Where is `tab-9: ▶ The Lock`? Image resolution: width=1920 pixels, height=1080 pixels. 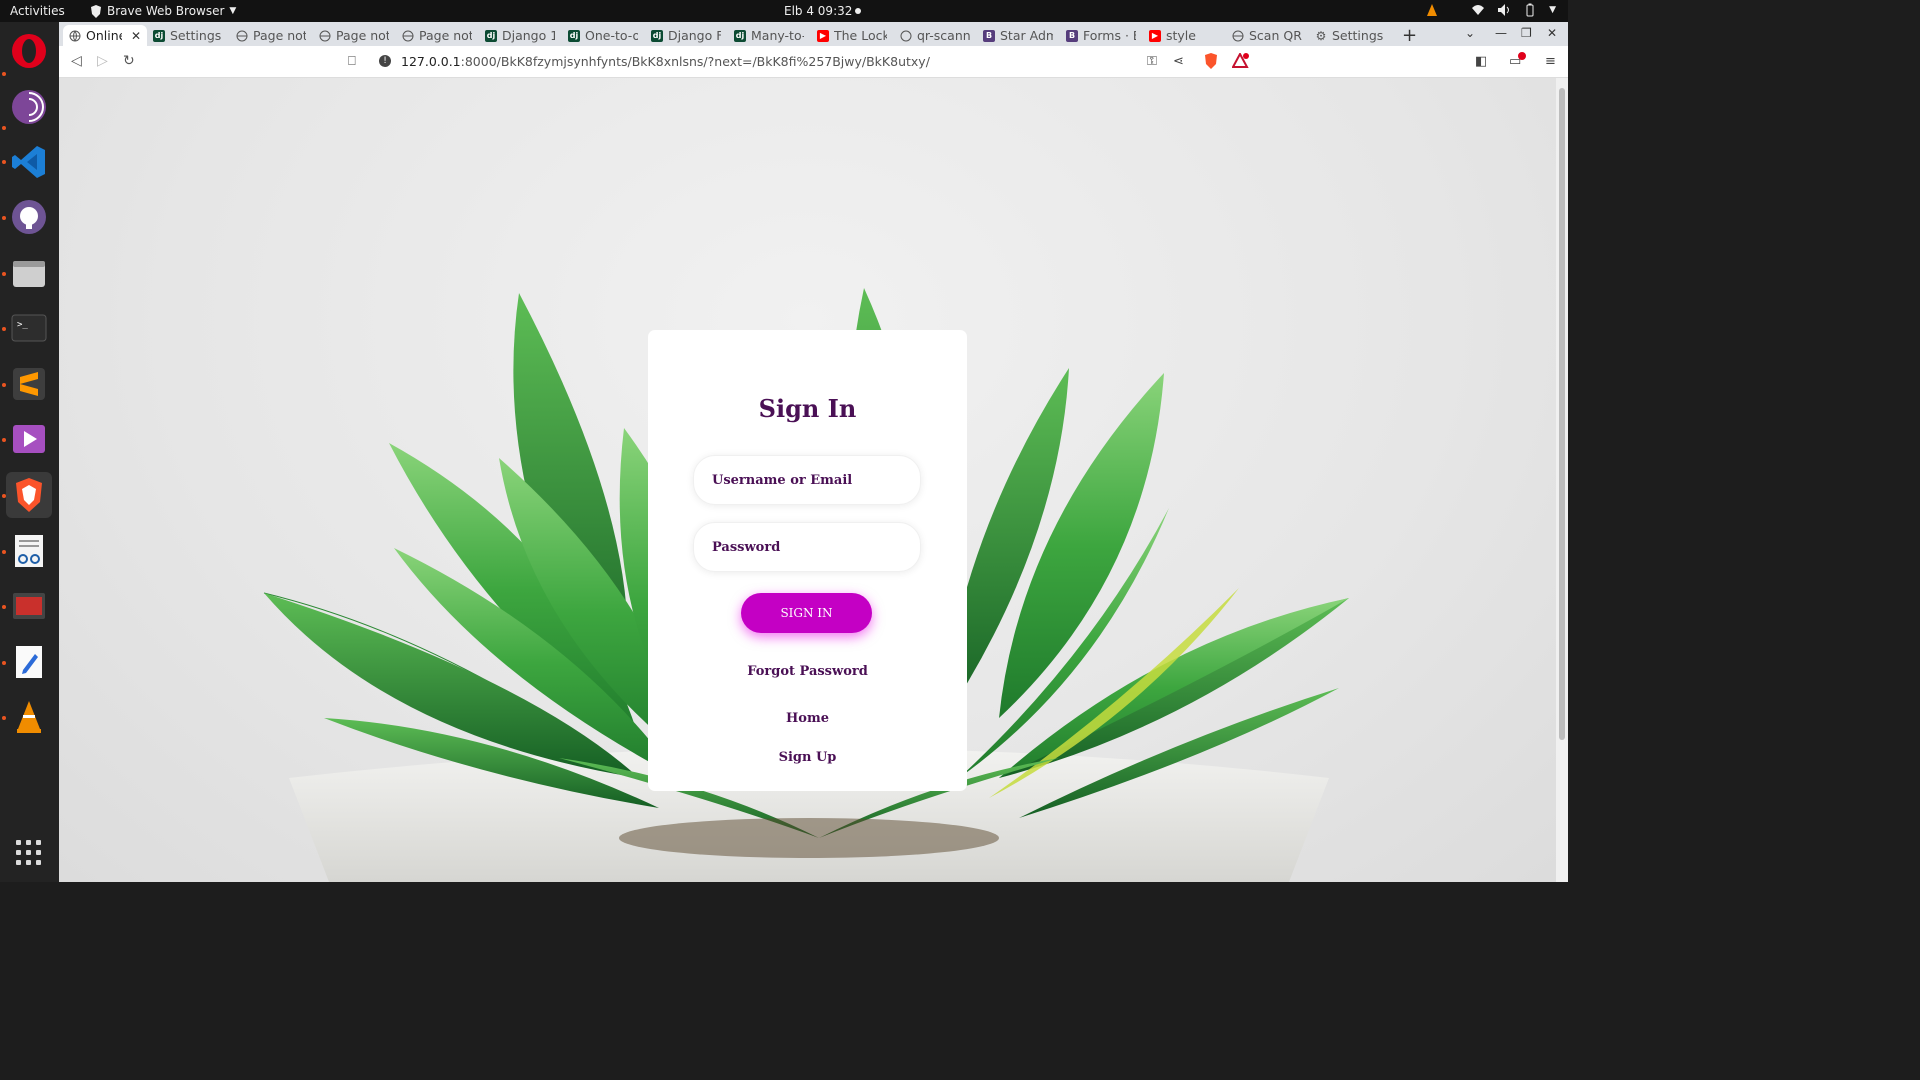 tab-9: ▶ The Lock is located at coordinates (852, 35).